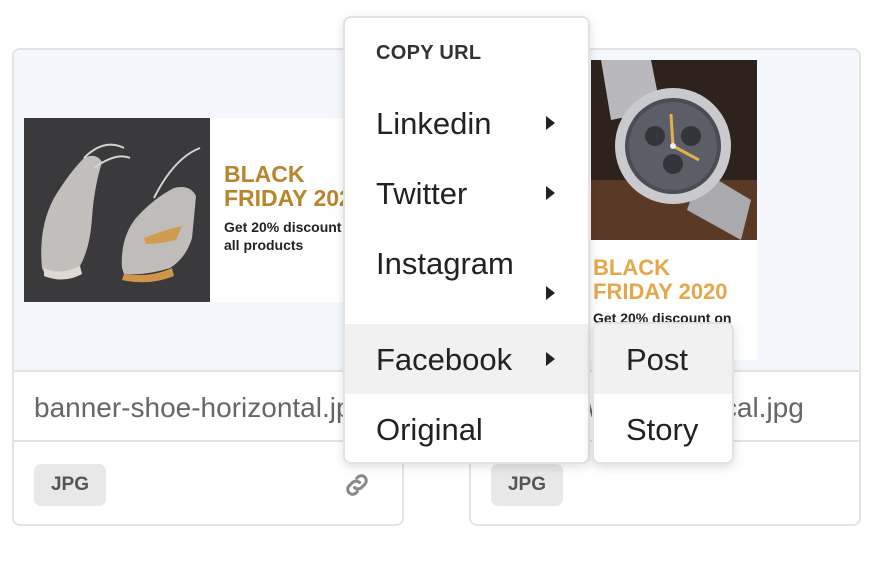 This screenshot has height=580, width=888. I want to click on menu-item-linkedin: Linkedin, so click(466, 125).